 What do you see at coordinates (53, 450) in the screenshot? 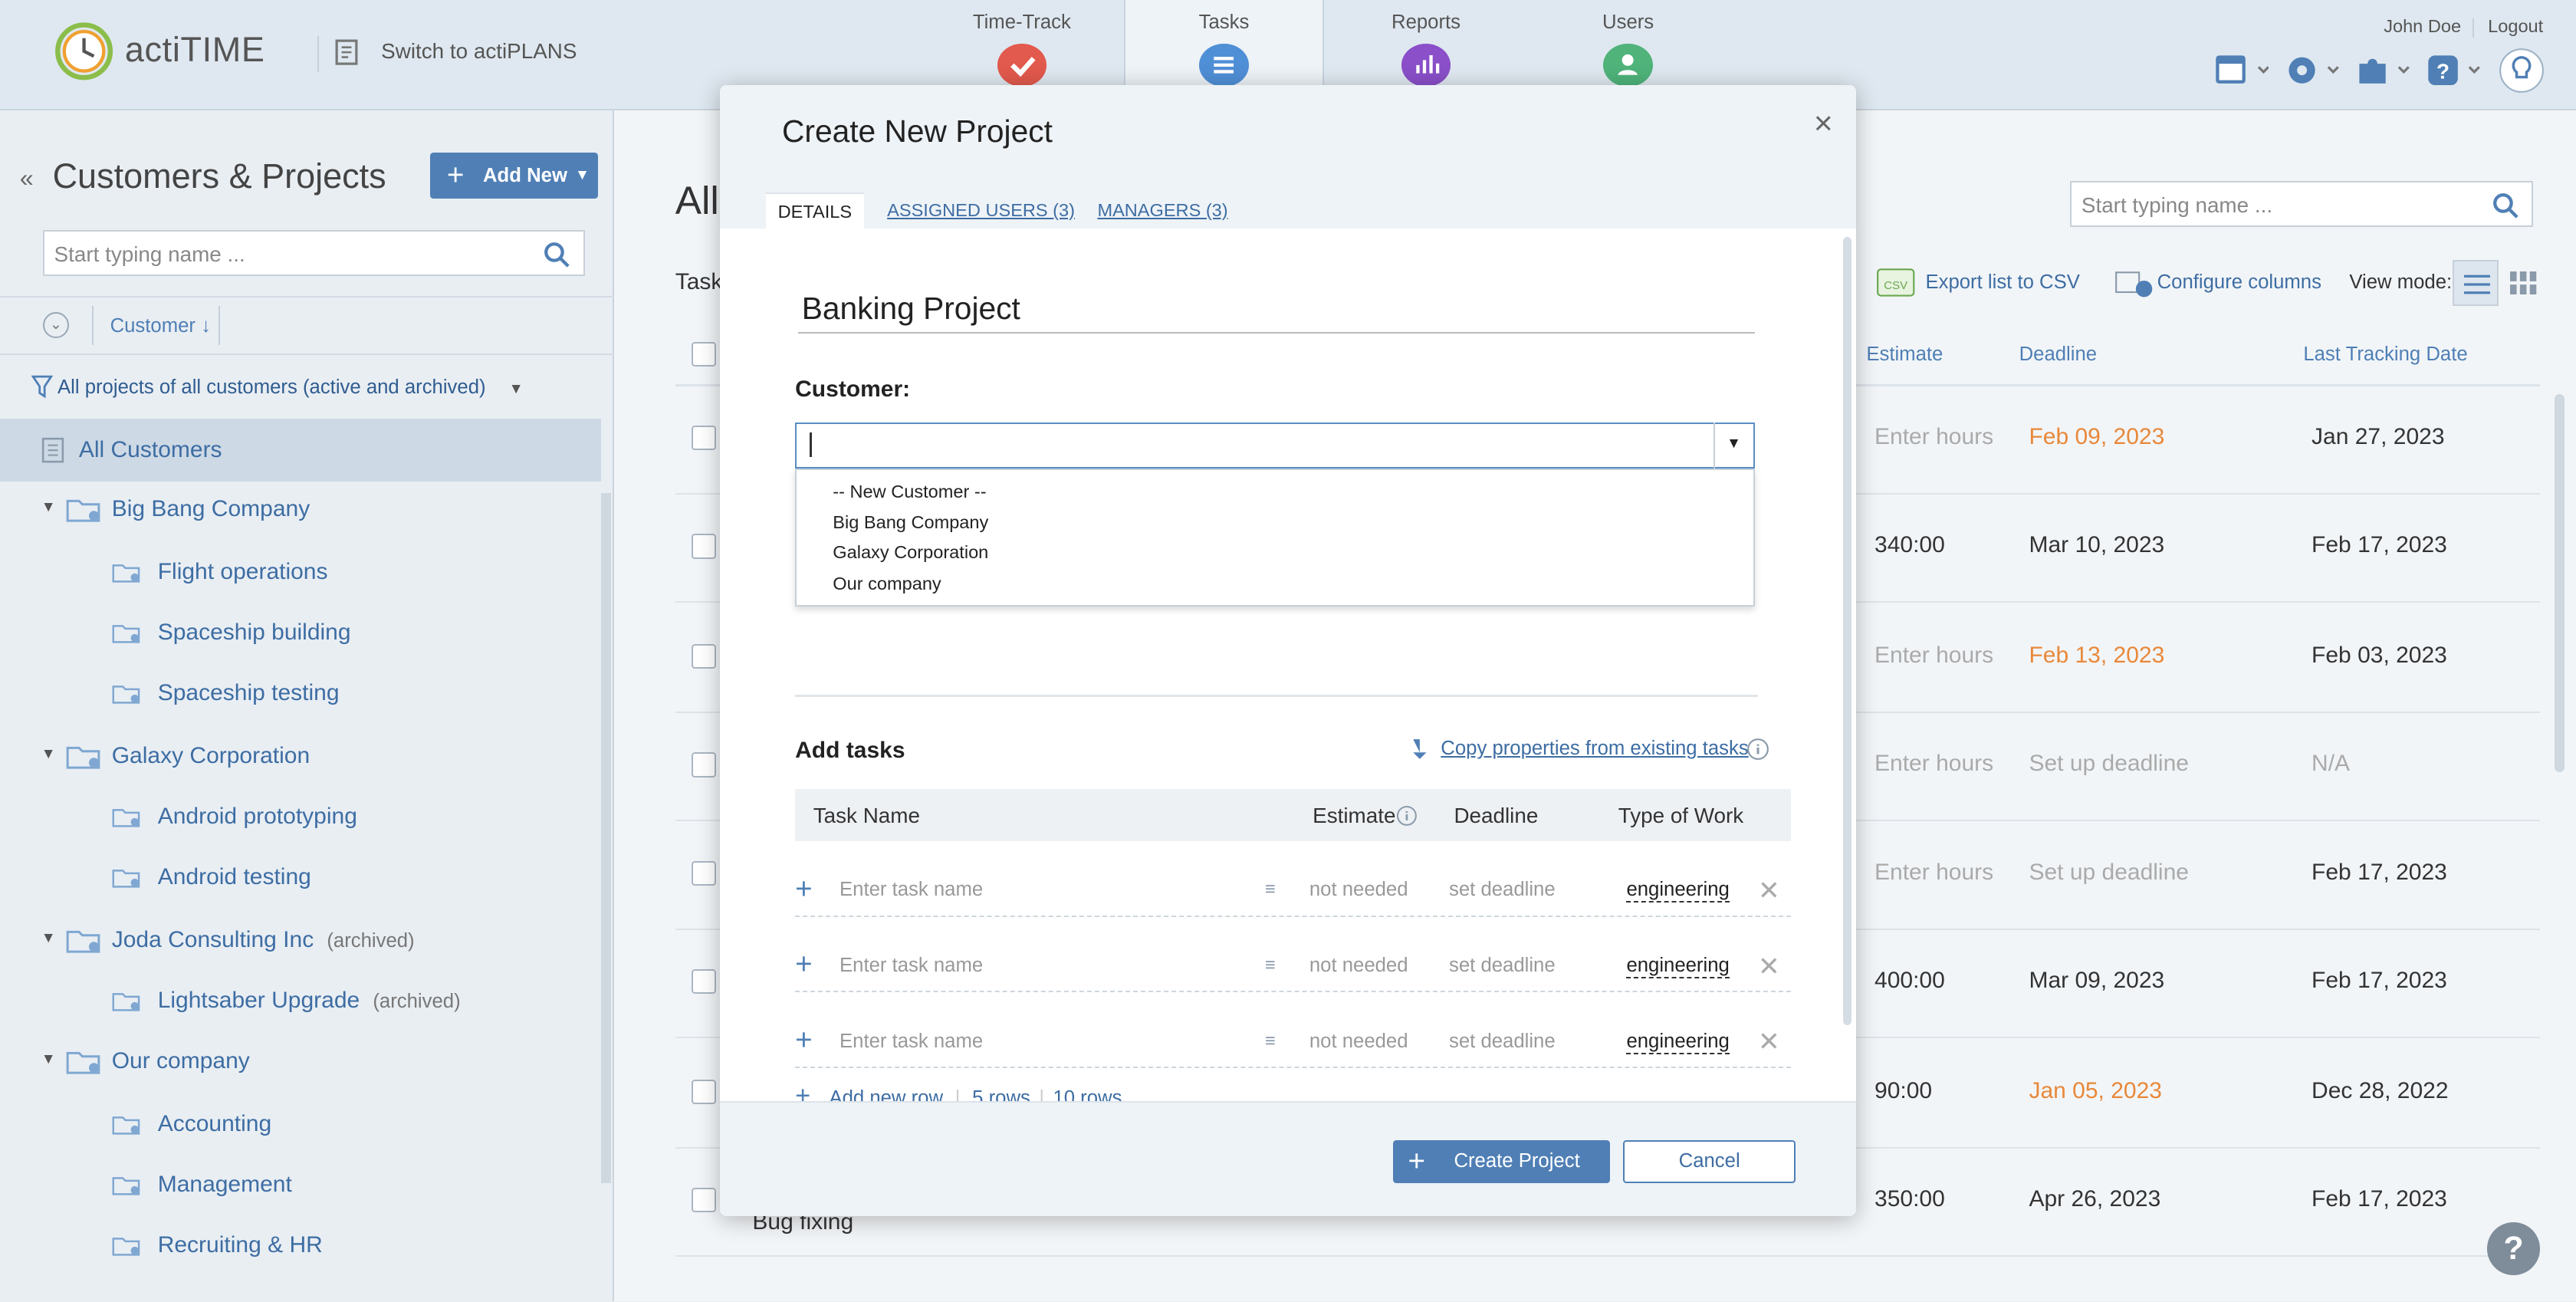
I see `list-icon` at bounding box center [53, 450].